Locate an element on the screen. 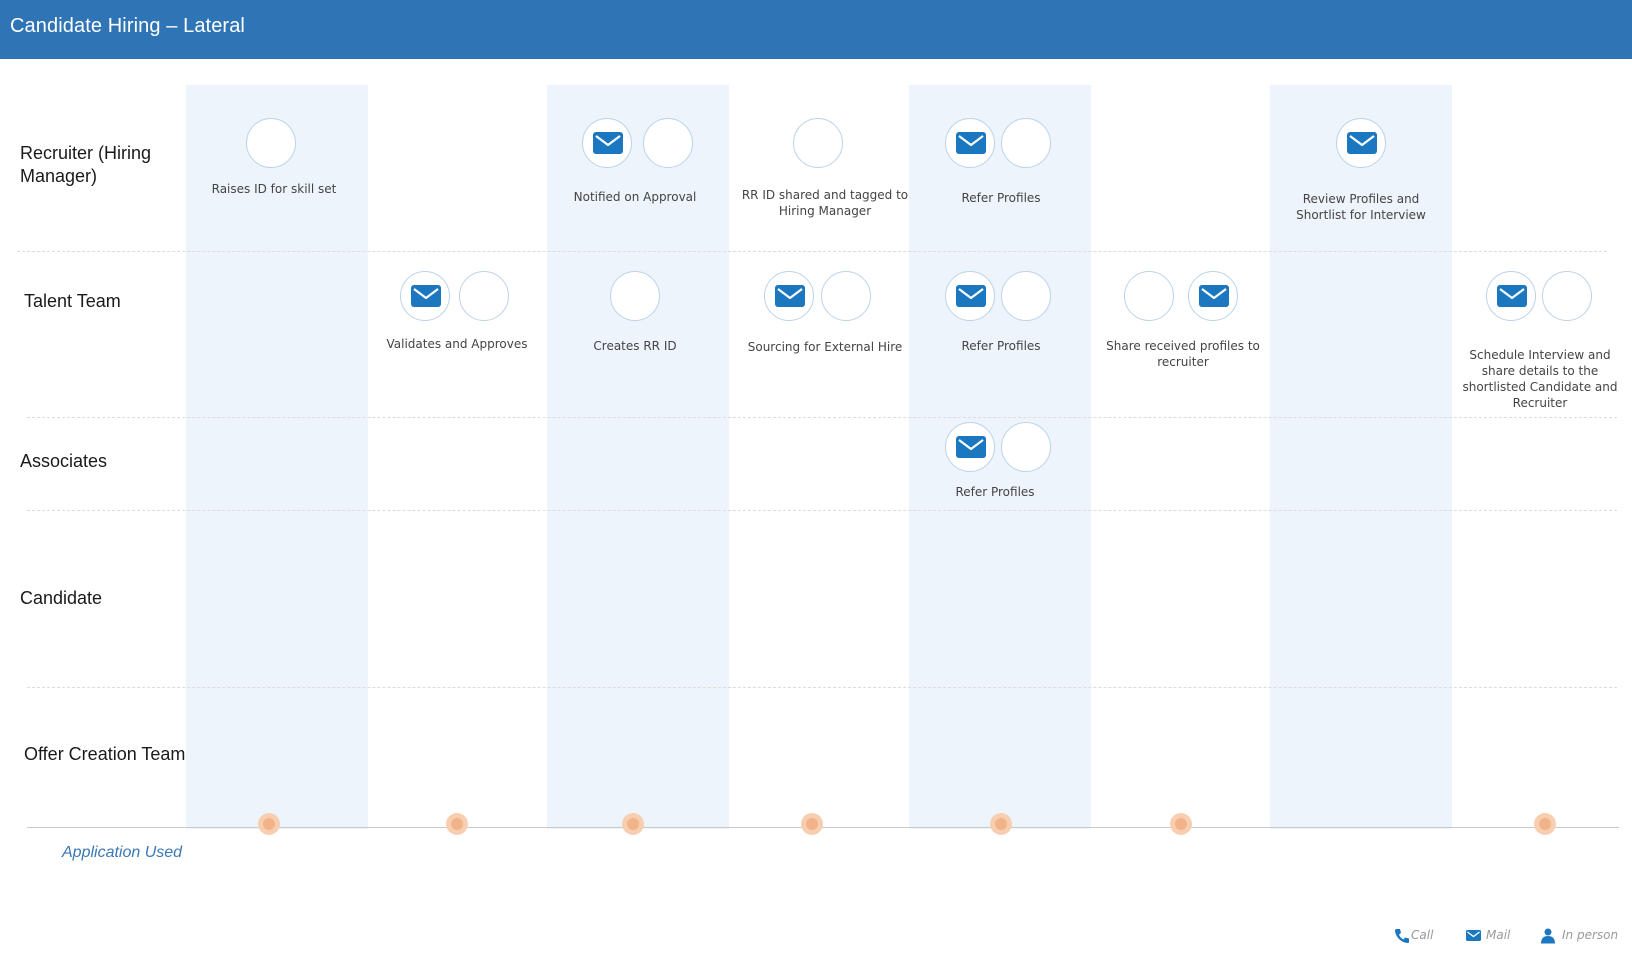  step-notified: Notified on Approval is located at coordinates (635, 197).